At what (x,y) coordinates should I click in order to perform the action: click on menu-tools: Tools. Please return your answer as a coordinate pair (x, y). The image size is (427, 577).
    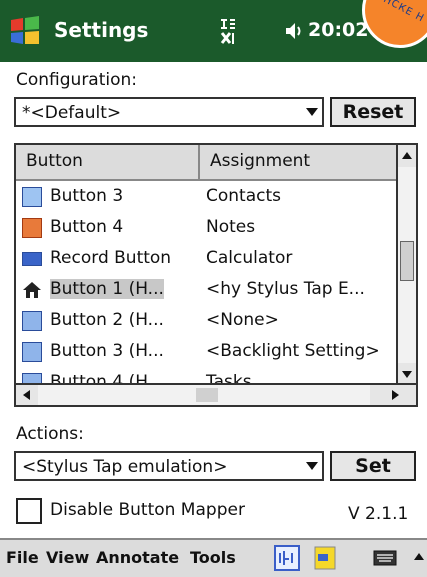
    Looking at the image, I should click on (213, 557).